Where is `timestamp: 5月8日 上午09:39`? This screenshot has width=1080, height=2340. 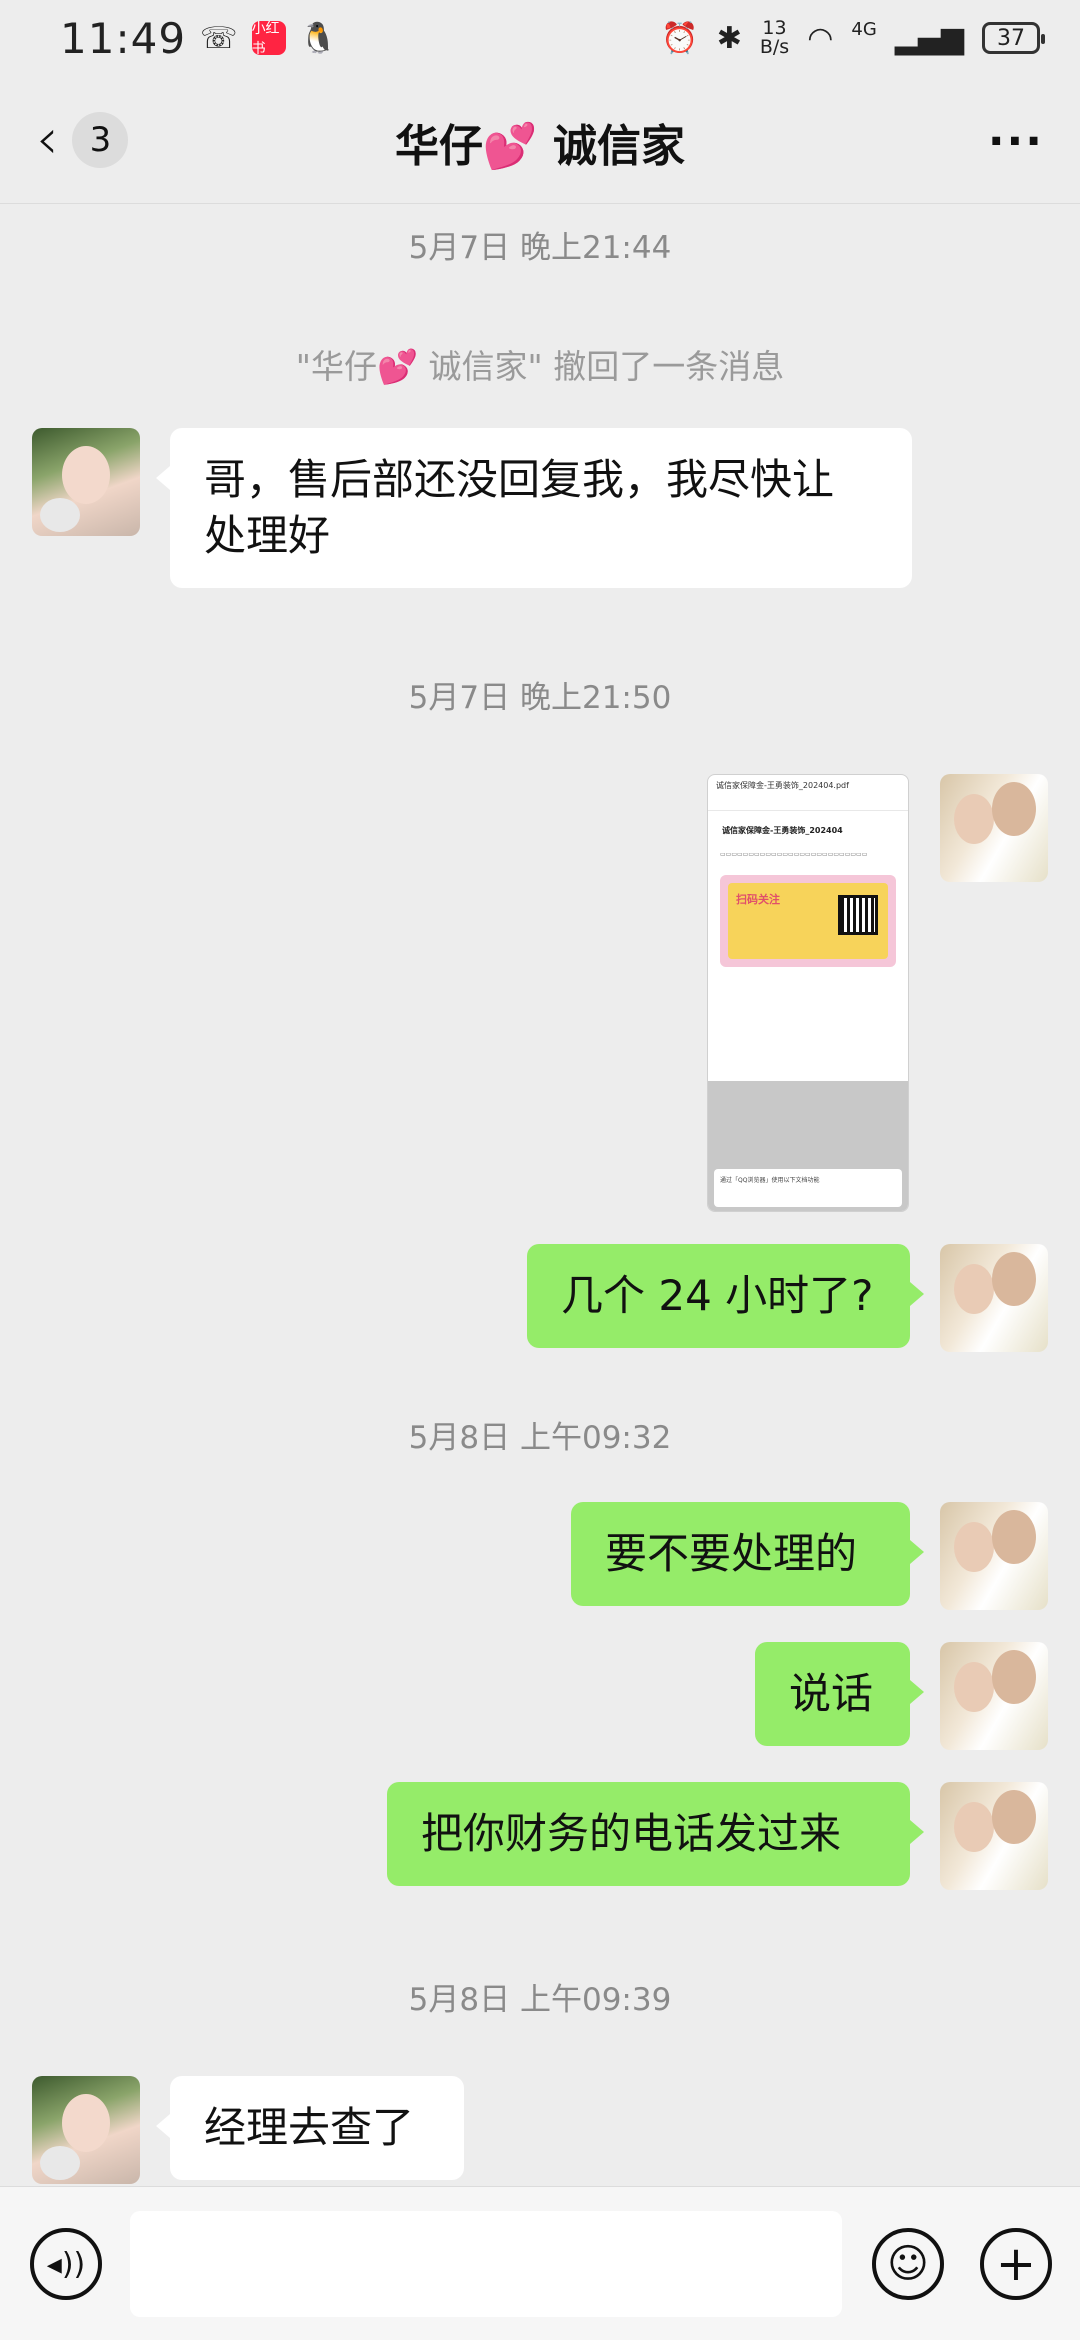 timestamp: 5月8日 上午09:39 is located at coordinates (540, 2000).